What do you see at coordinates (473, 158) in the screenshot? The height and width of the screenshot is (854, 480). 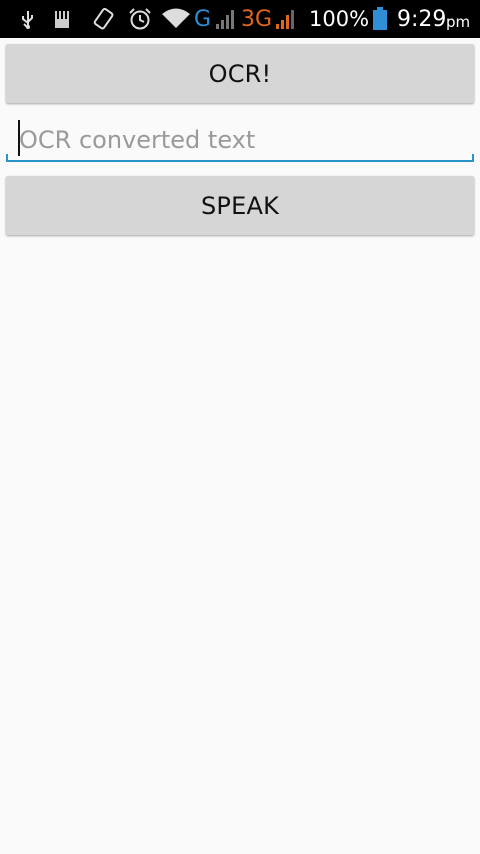 I see `field-underline-right-tick` at bounding box center [473, 158].